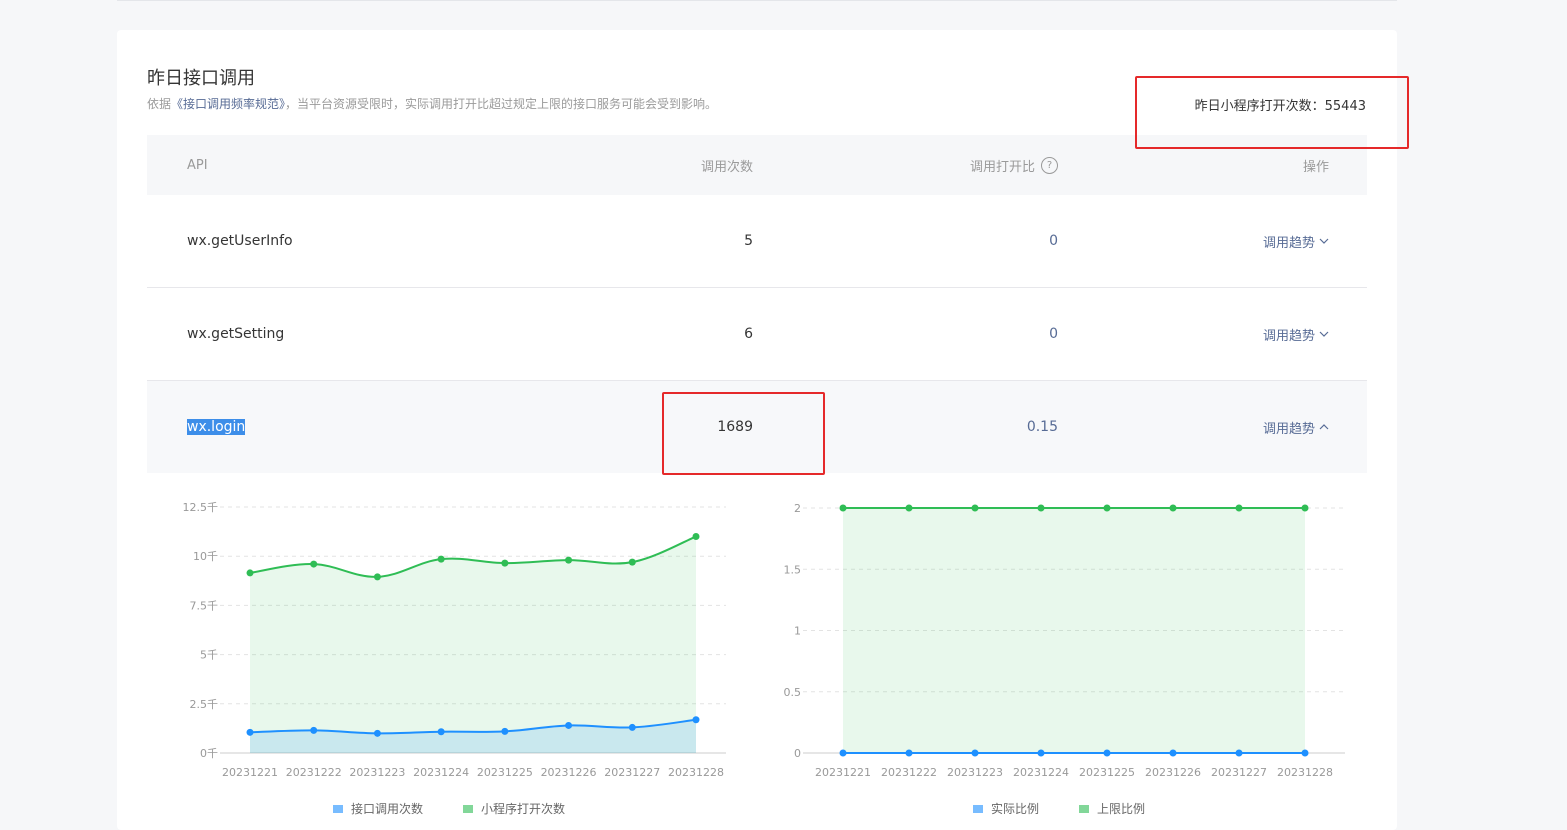 The width and height of the screenshot is (1567, 830). What do you see at coordinates (1006, 808) in the screenshot?
I see `legend-item: 实际比例` at bounding box center [1006, 808].